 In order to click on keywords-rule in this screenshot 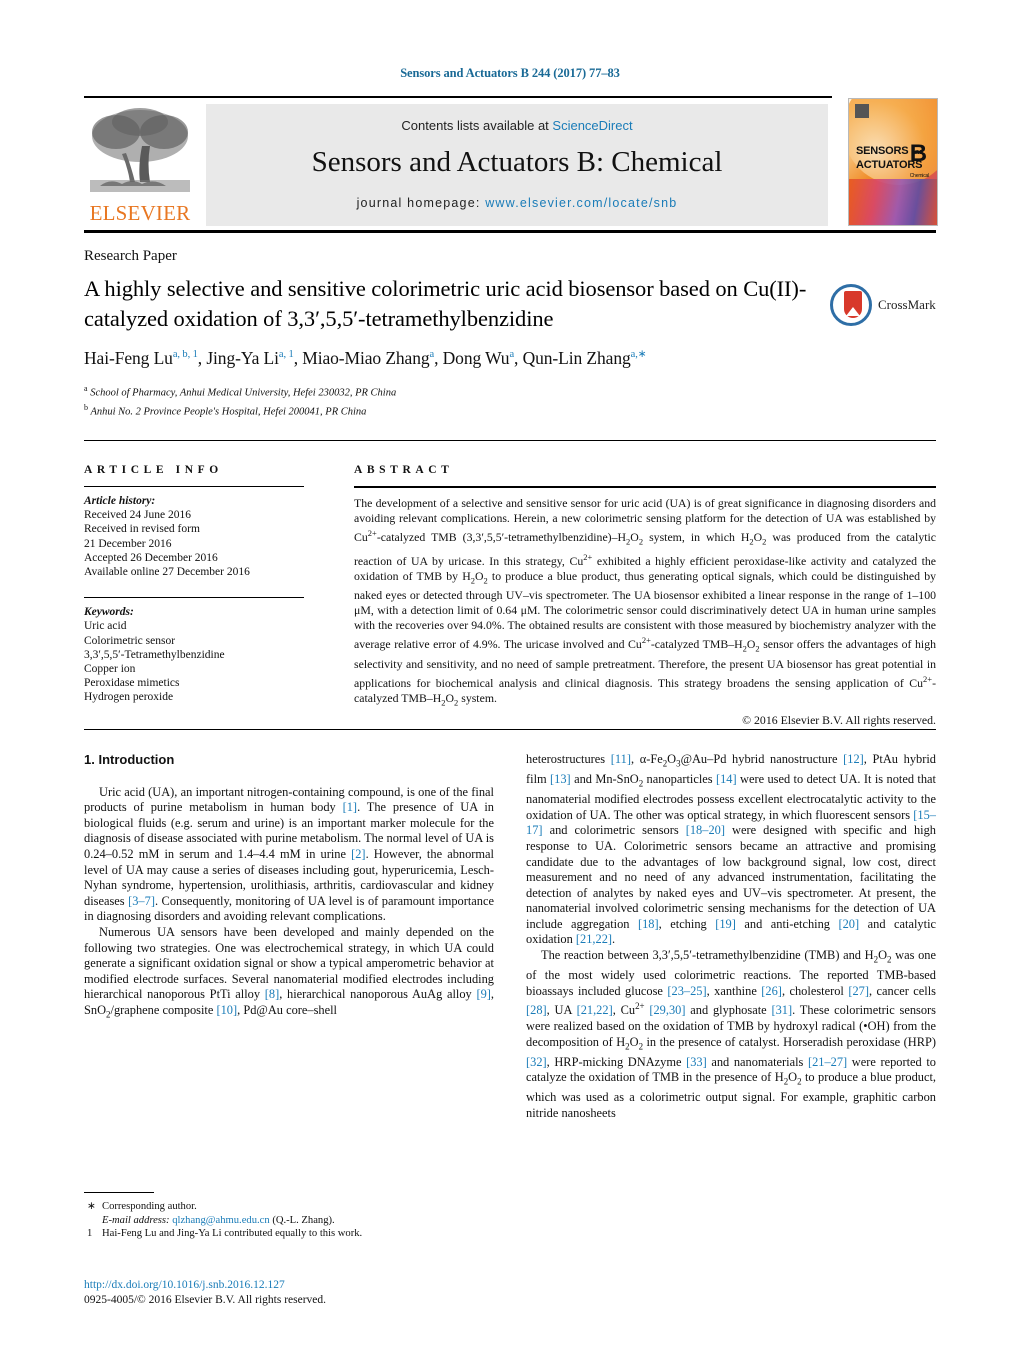, I will do `click(194, 598)`.